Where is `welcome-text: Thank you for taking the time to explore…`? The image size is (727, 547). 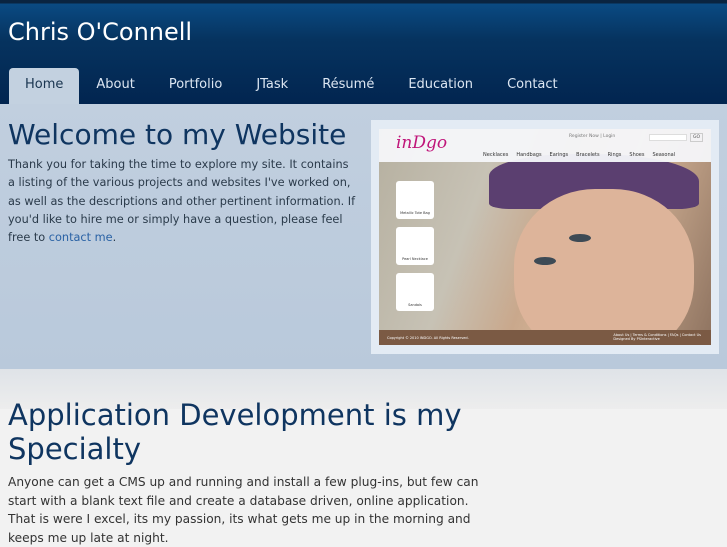
welcome-text: Thank you for taking the time to explore… is located at coordinates (183, 201).